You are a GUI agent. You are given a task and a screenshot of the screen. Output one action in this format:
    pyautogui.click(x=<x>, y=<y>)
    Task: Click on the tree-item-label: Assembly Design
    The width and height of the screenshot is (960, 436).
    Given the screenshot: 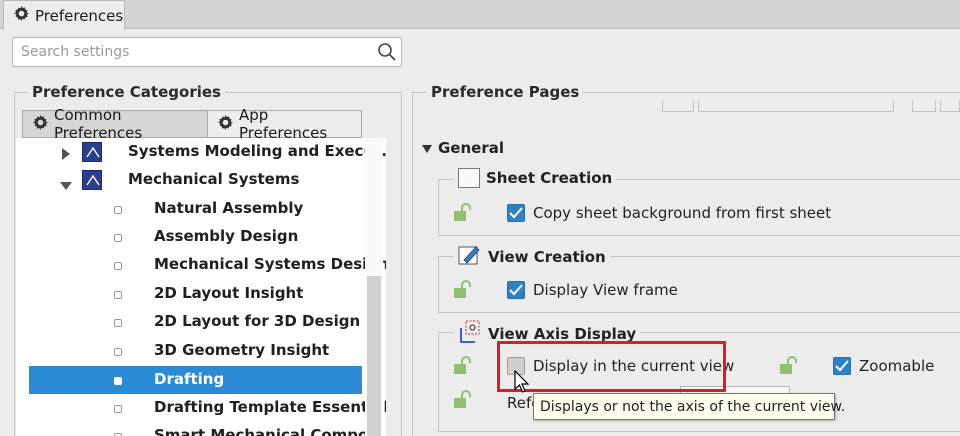 What is the action you would take?
    pyautogui.click(x=226, y=236)
    